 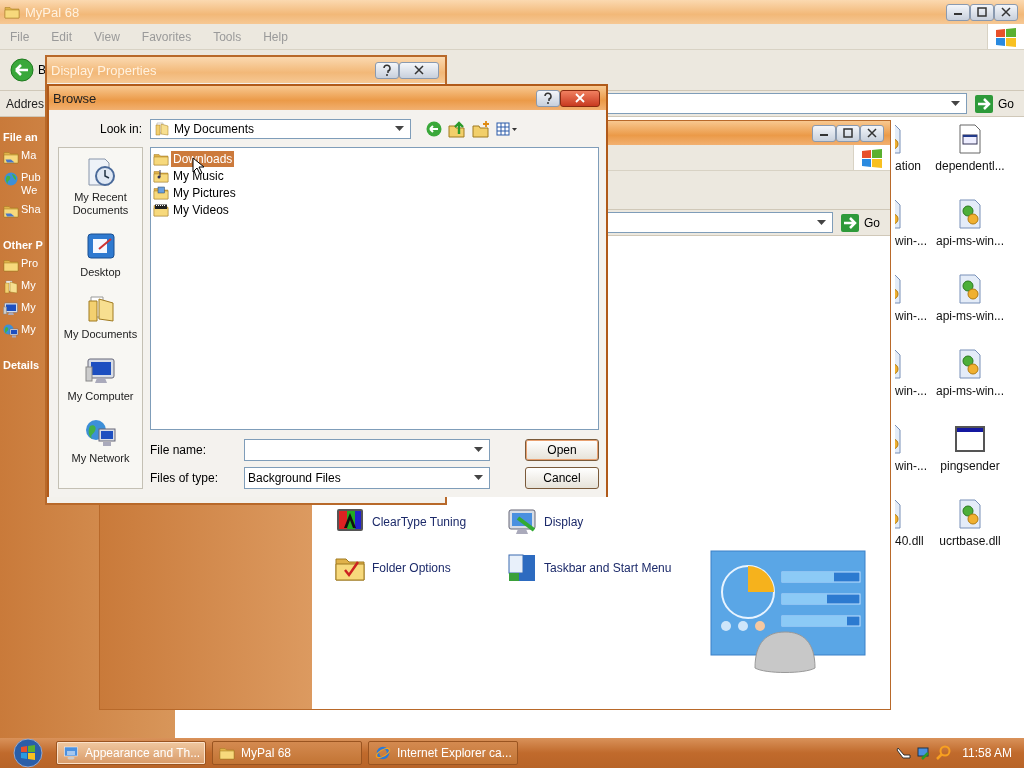 I want to click on help-button, so click(x=548, y=98).